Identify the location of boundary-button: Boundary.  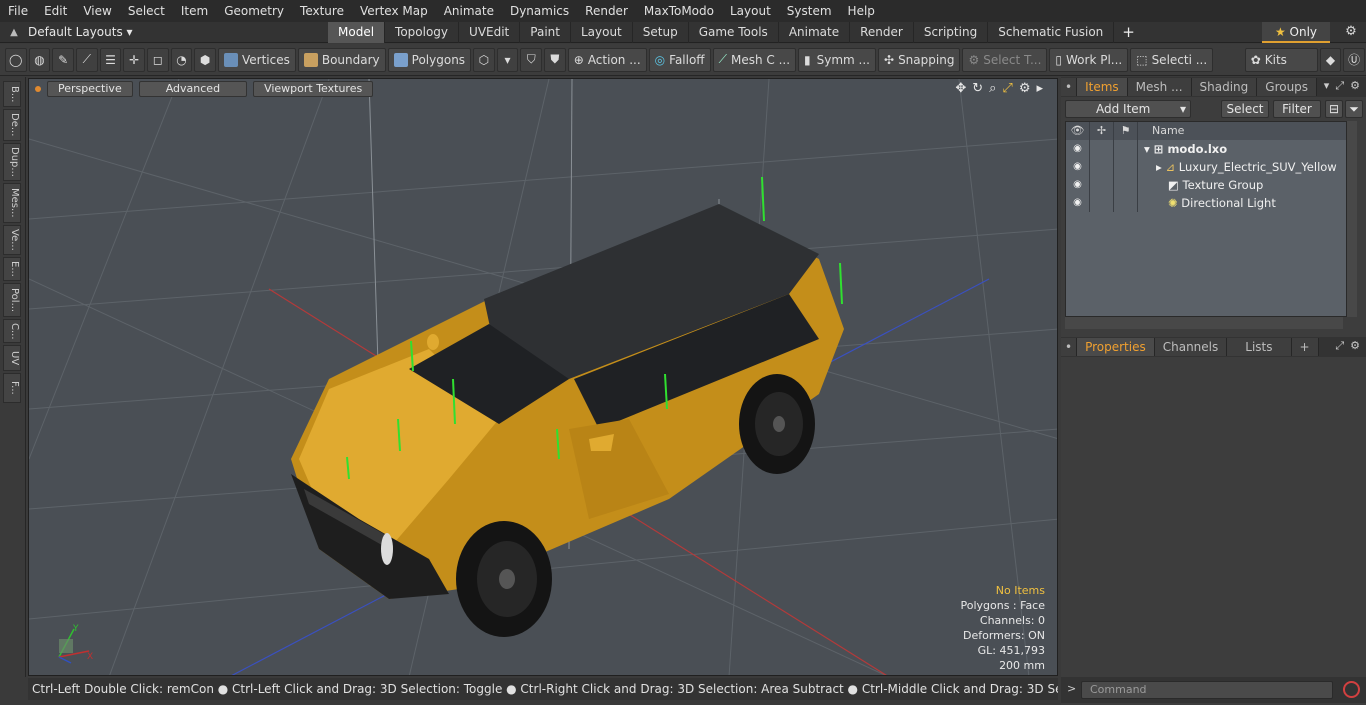
(341, 59).